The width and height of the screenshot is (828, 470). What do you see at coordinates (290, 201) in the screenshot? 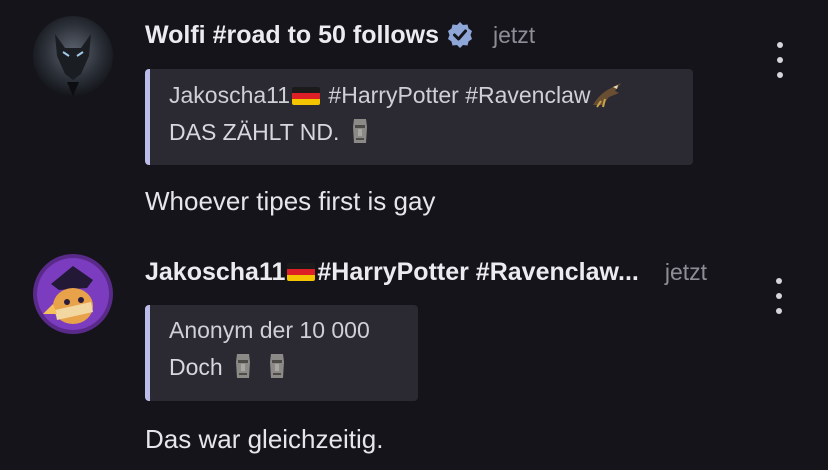
I see `message-text: Whoever tipes first is gay` at bounding box center [290, 201].